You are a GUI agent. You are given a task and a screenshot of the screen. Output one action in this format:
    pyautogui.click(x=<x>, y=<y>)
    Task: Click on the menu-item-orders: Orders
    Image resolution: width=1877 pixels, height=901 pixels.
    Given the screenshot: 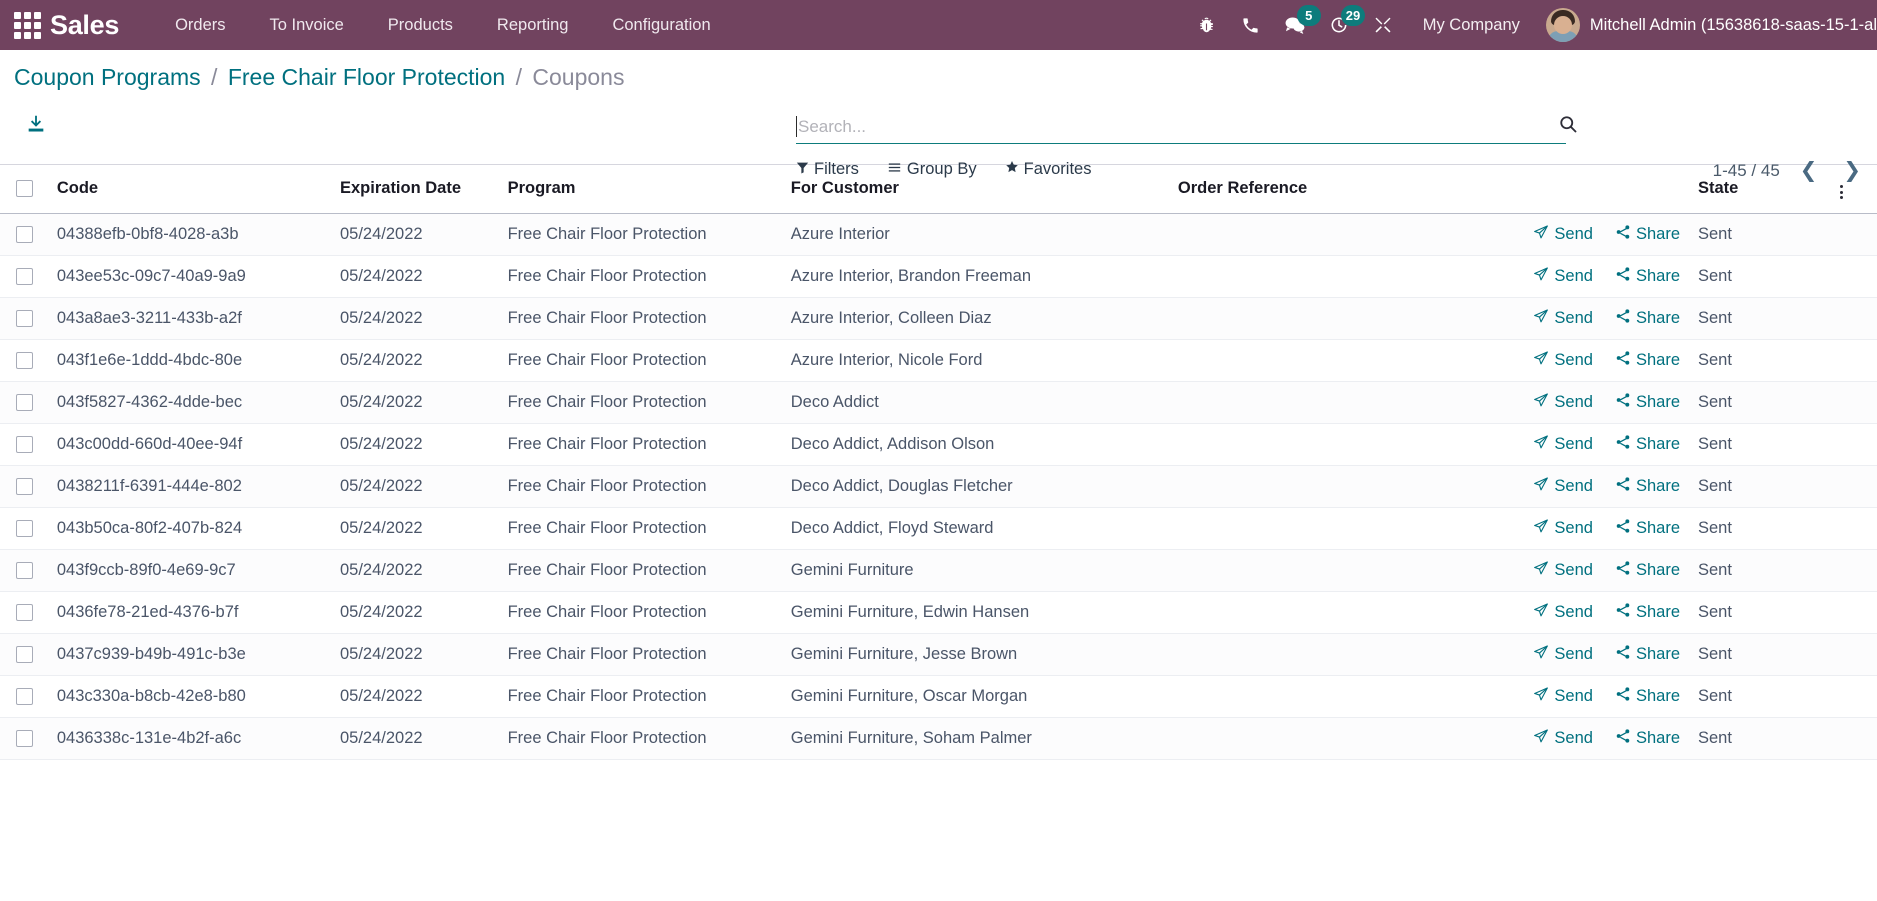 What is the action you would take?
    pyautogui.click(x=200, y=25)
    